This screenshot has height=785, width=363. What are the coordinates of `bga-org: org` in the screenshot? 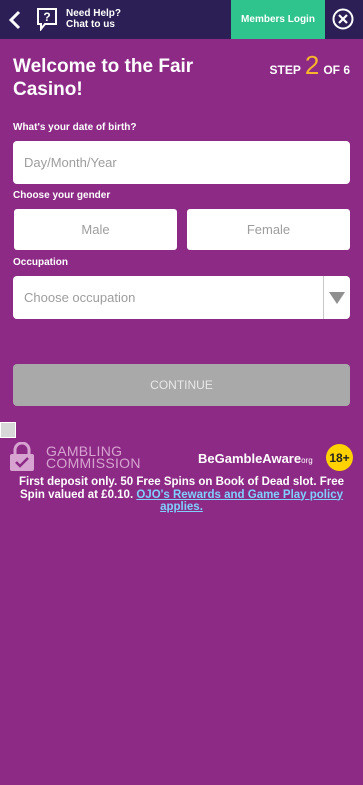 It's located at (307, 460).